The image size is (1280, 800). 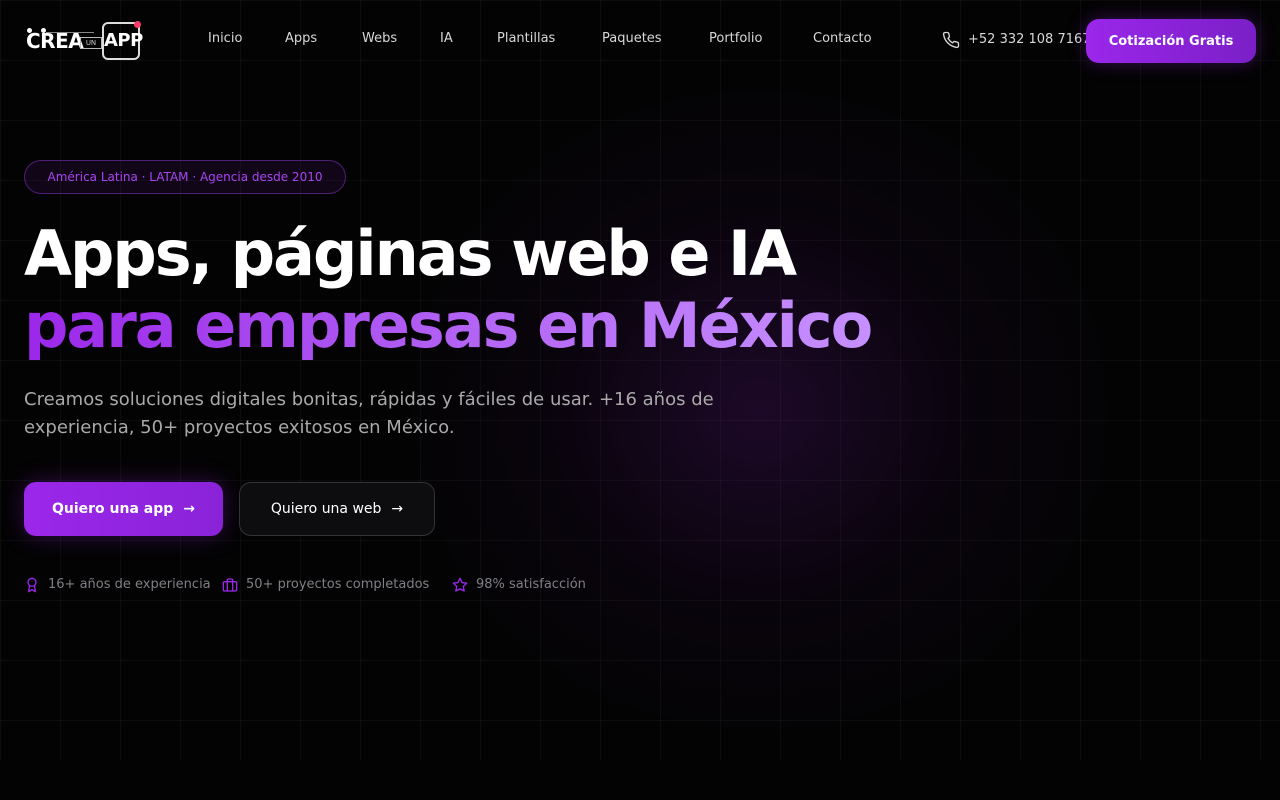 I want to click on logo: CREA UN APP, so click(x=83, y=41).